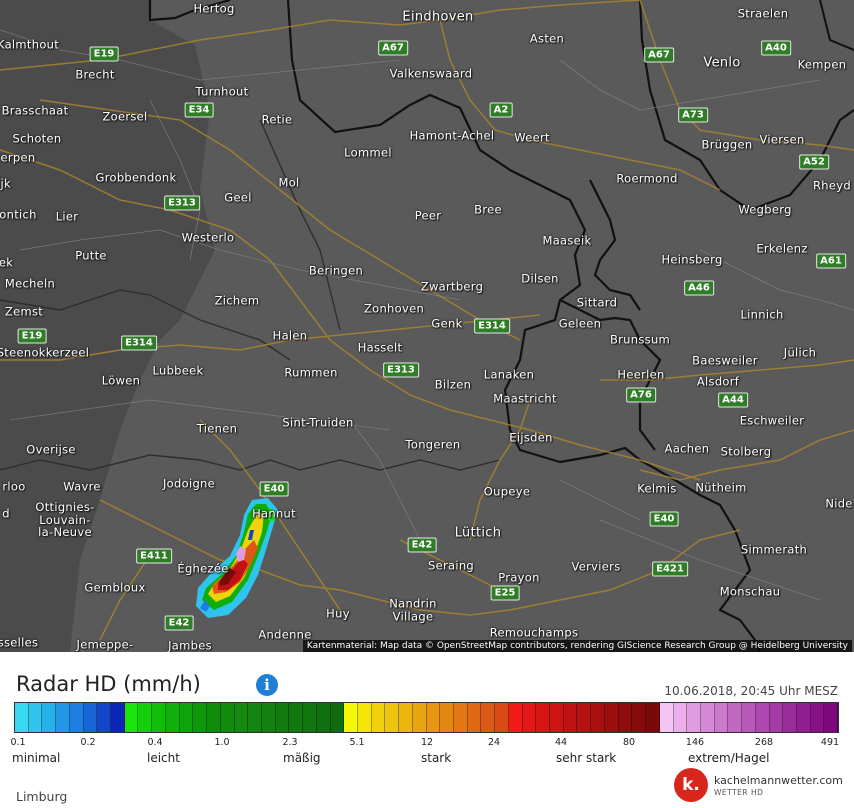  What do you see at coordinates (478, 533) in the screenshot?
I see `place-label: Lüttich` at bounding box center [478, 533].